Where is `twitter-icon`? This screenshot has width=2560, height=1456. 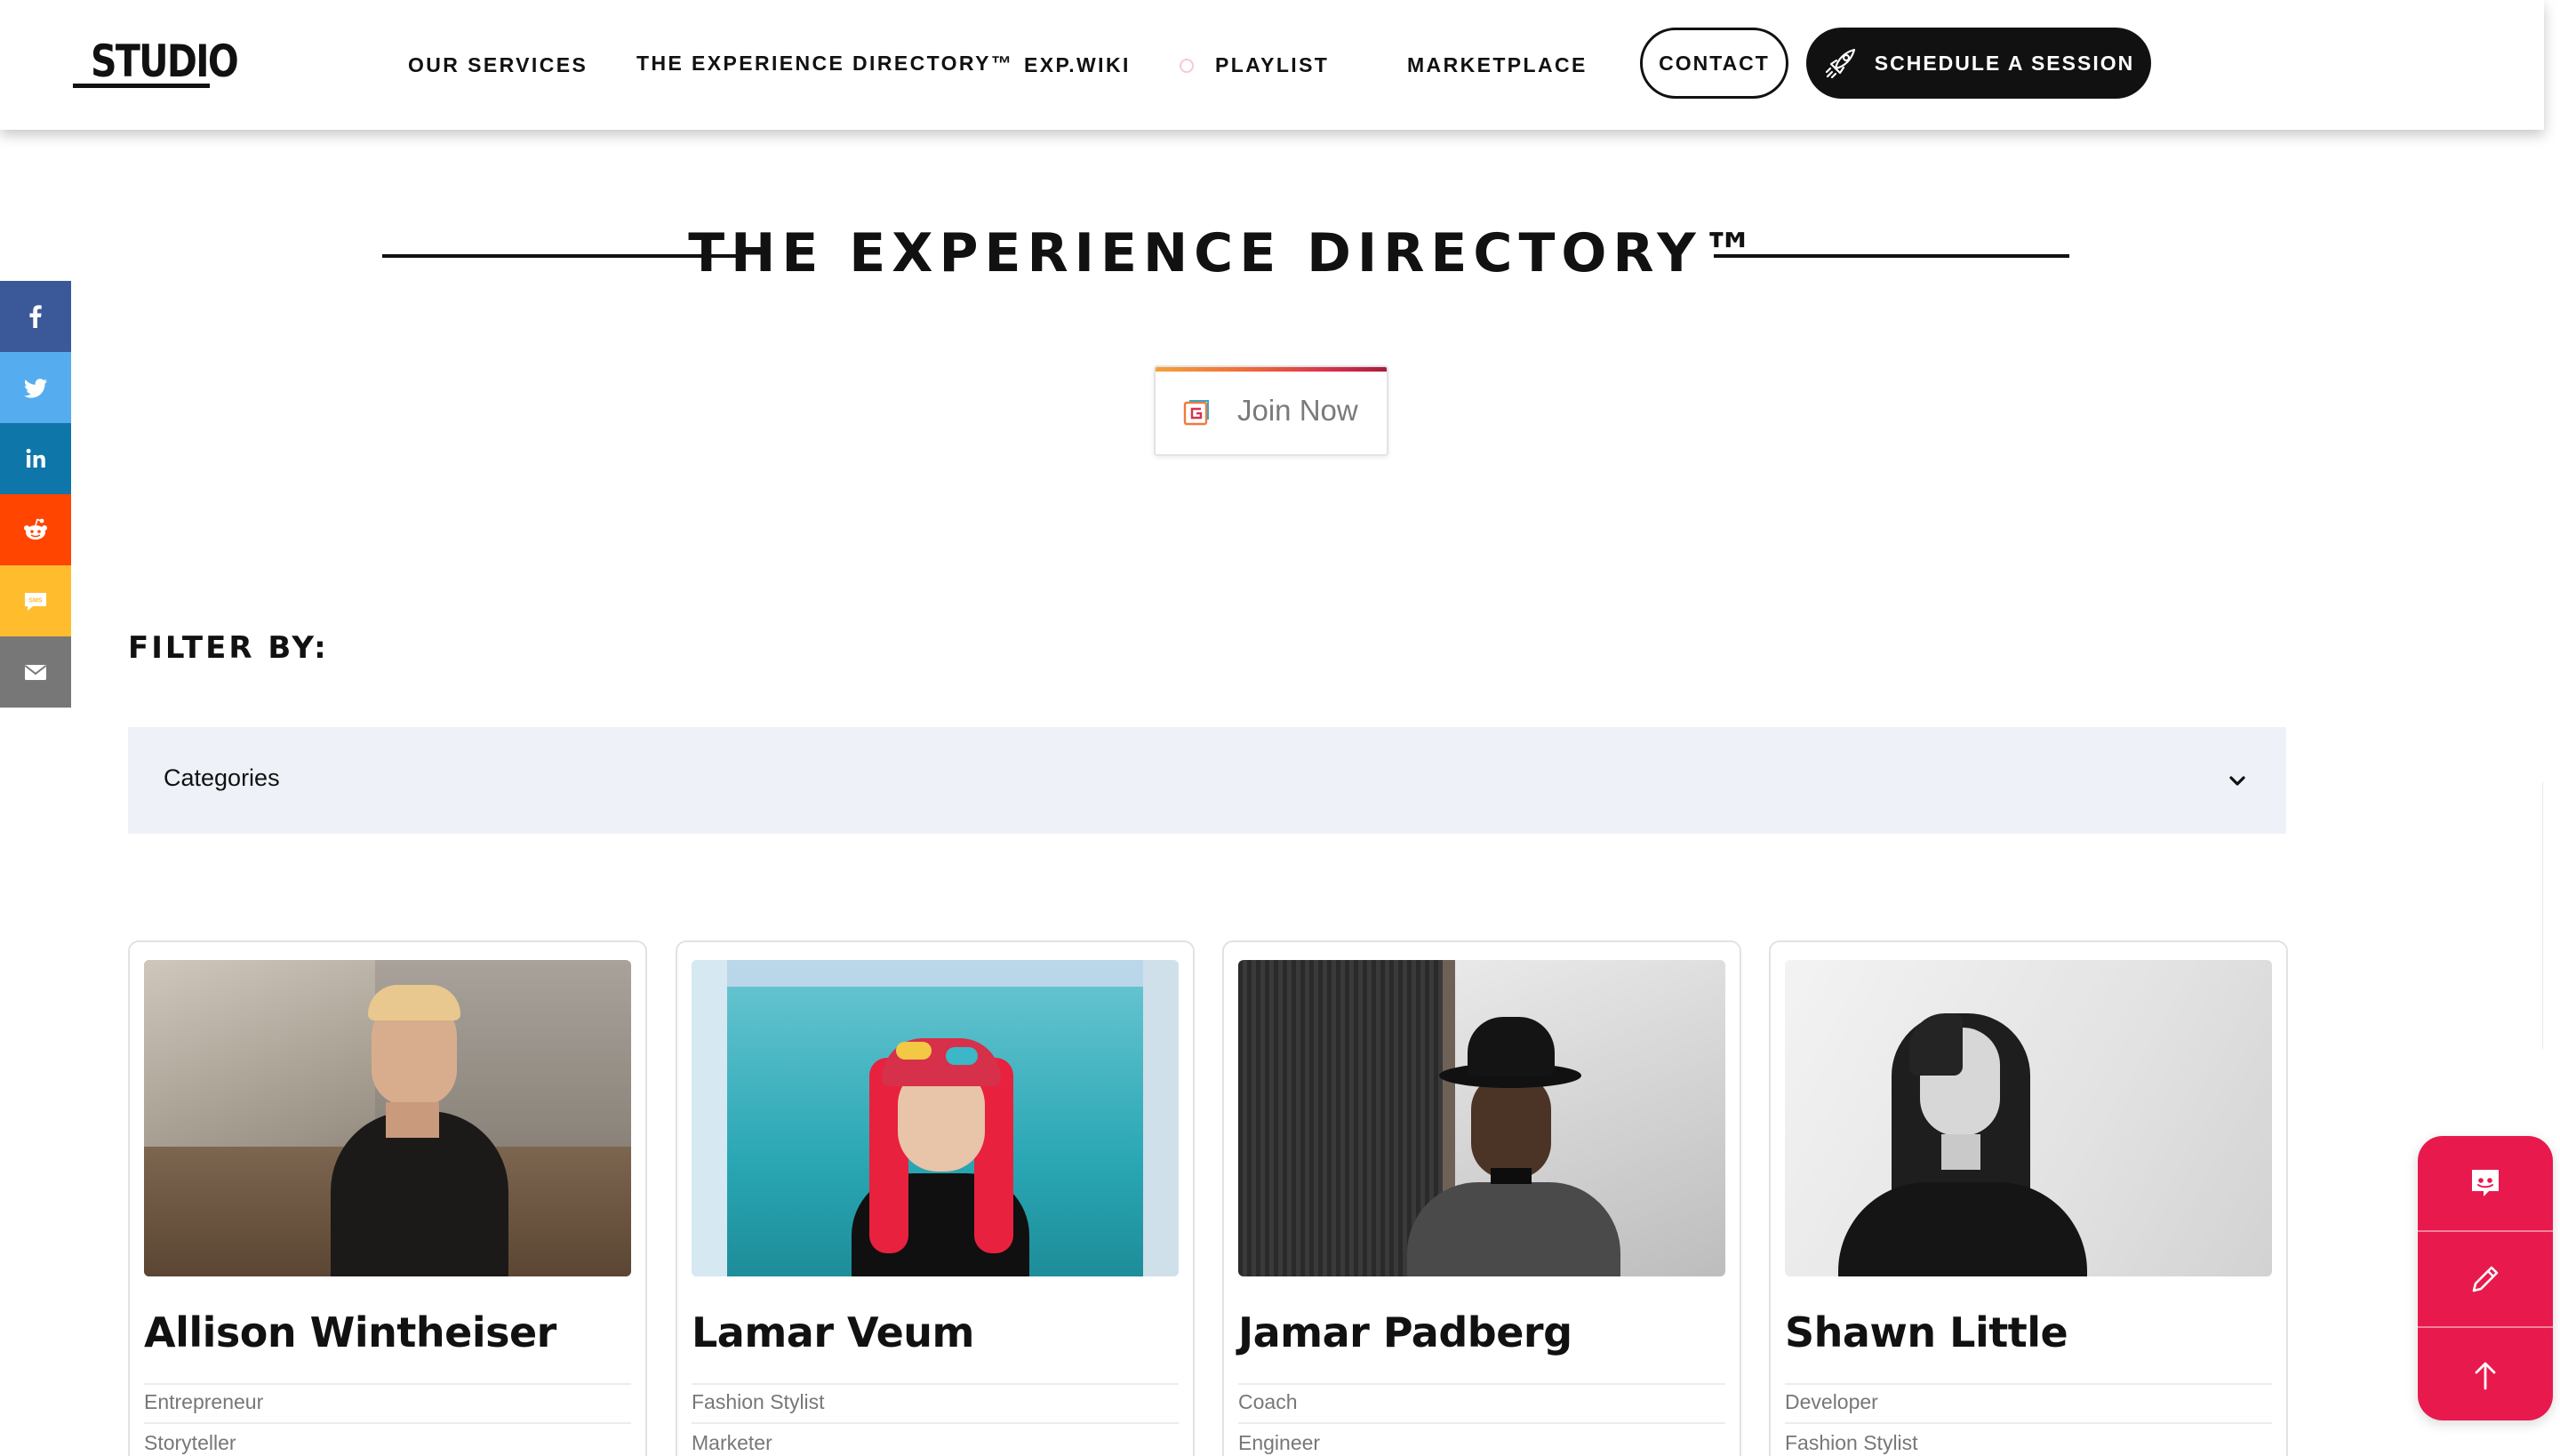
twitter-icon is located at coordinates (35, 388).